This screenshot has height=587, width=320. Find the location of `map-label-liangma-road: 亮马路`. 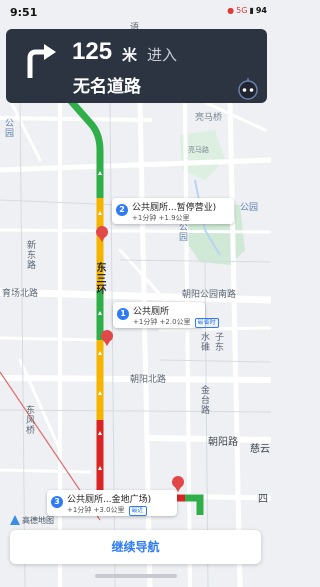

map-label-liangma-road: 亮马路 is located at coordinates (198, 150).